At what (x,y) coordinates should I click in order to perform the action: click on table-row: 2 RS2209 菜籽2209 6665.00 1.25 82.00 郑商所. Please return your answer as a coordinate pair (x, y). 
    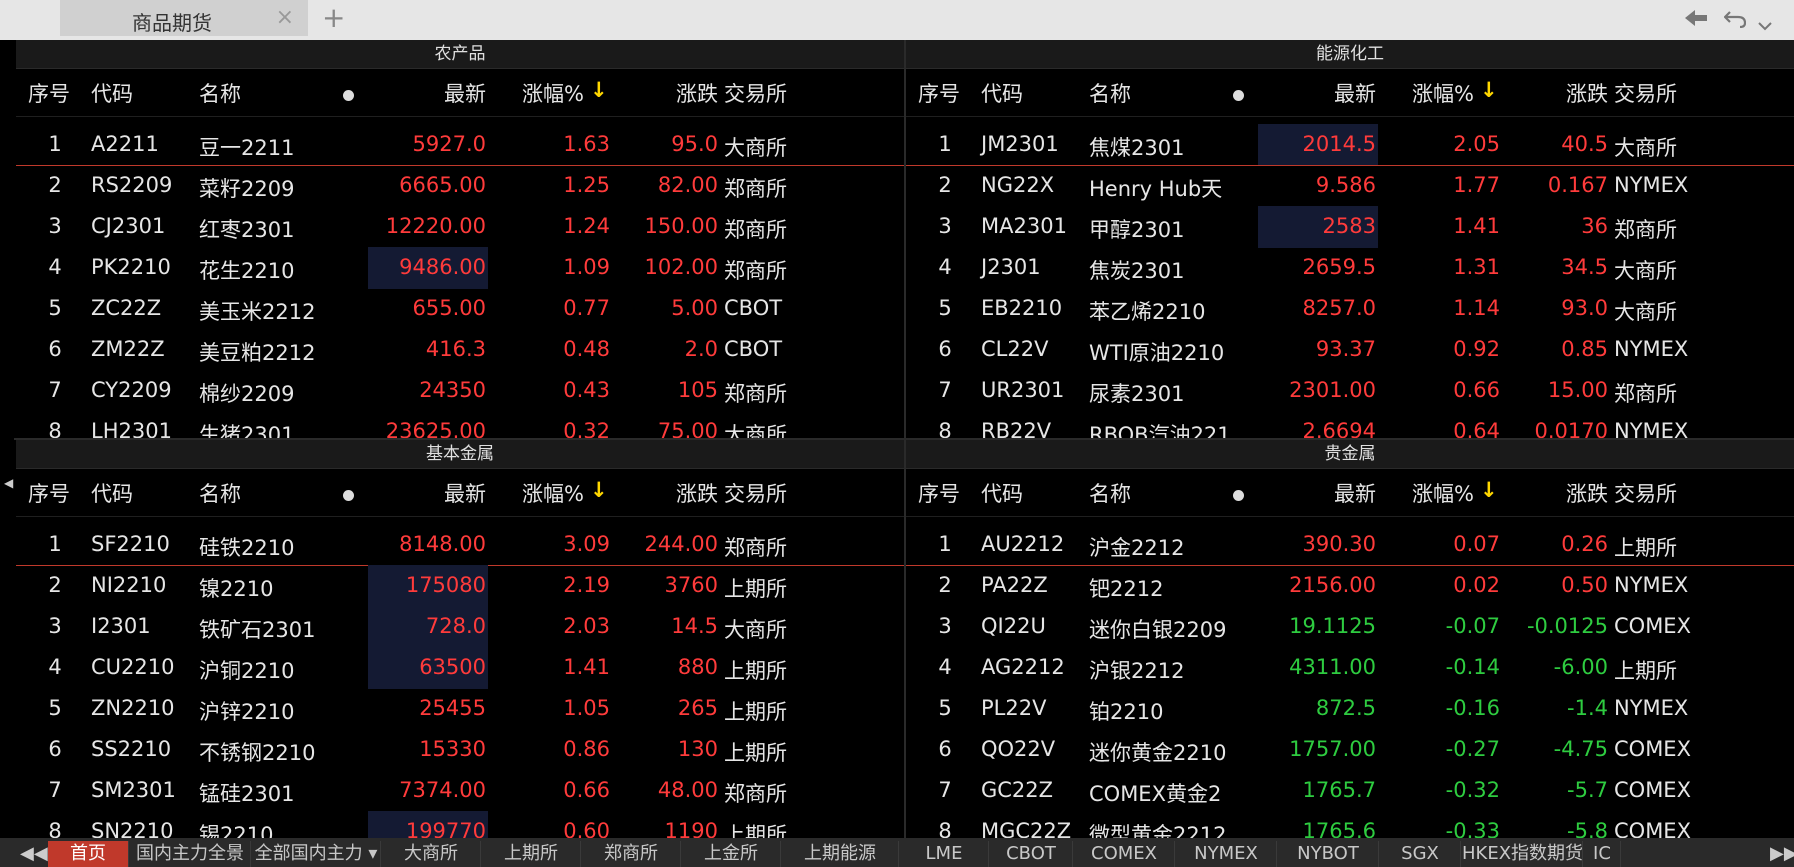
    Looking at the image, I should click on (460, 186).